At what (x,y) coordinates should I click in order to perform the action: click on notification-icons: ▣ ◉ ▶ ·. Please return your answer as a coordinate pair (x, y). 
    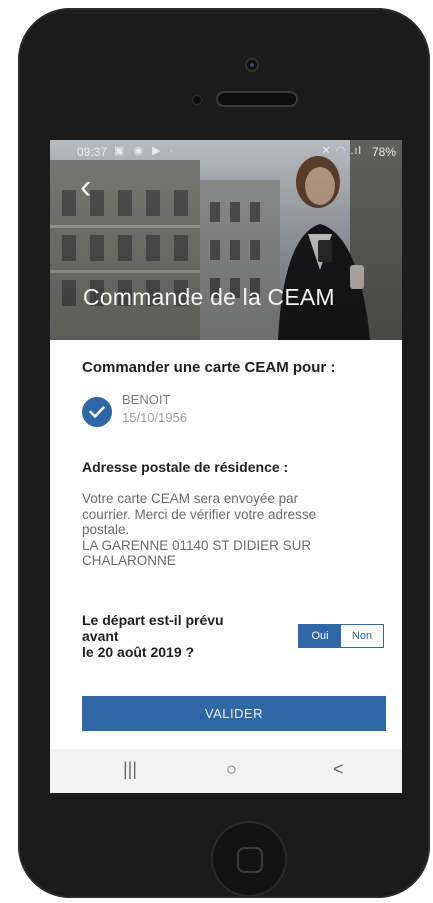
    Looking at the image, I should click on (145, 151).